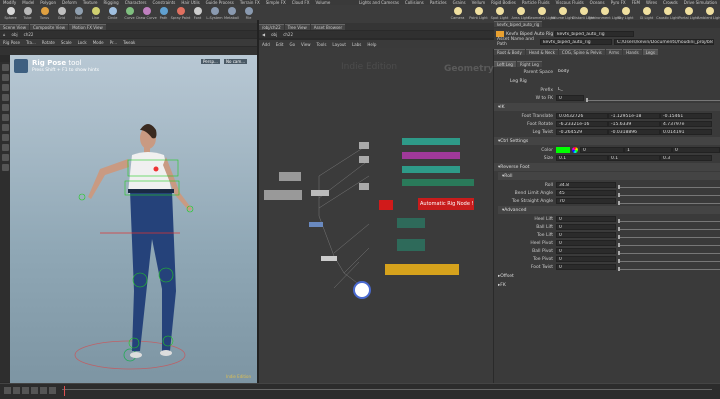 The width and height of the screenshot is (720, 399). I want to click on leg-tab: Right Leg, so click(529, 63).